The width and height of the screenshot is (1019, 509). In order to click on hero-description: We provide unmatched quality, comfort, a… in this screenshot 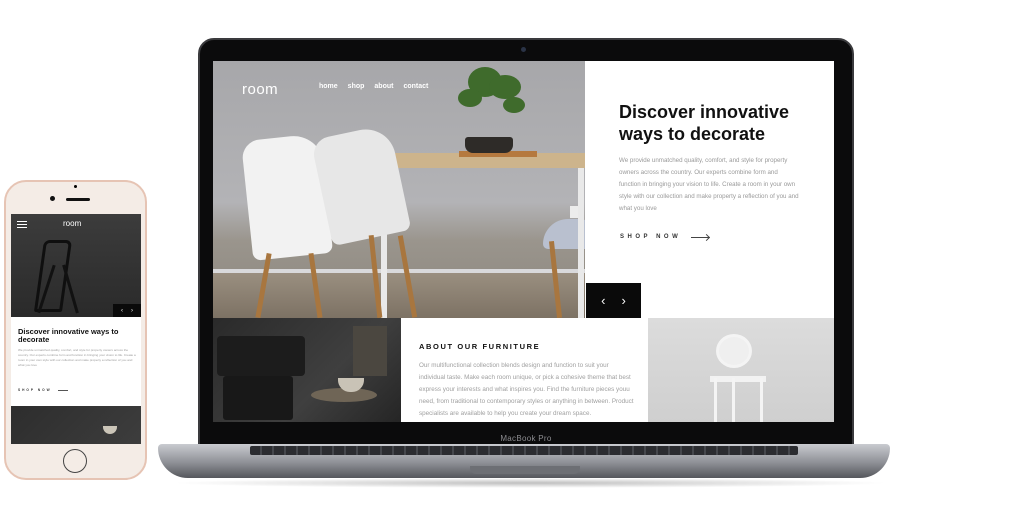, I will do `click(709, 184)`.